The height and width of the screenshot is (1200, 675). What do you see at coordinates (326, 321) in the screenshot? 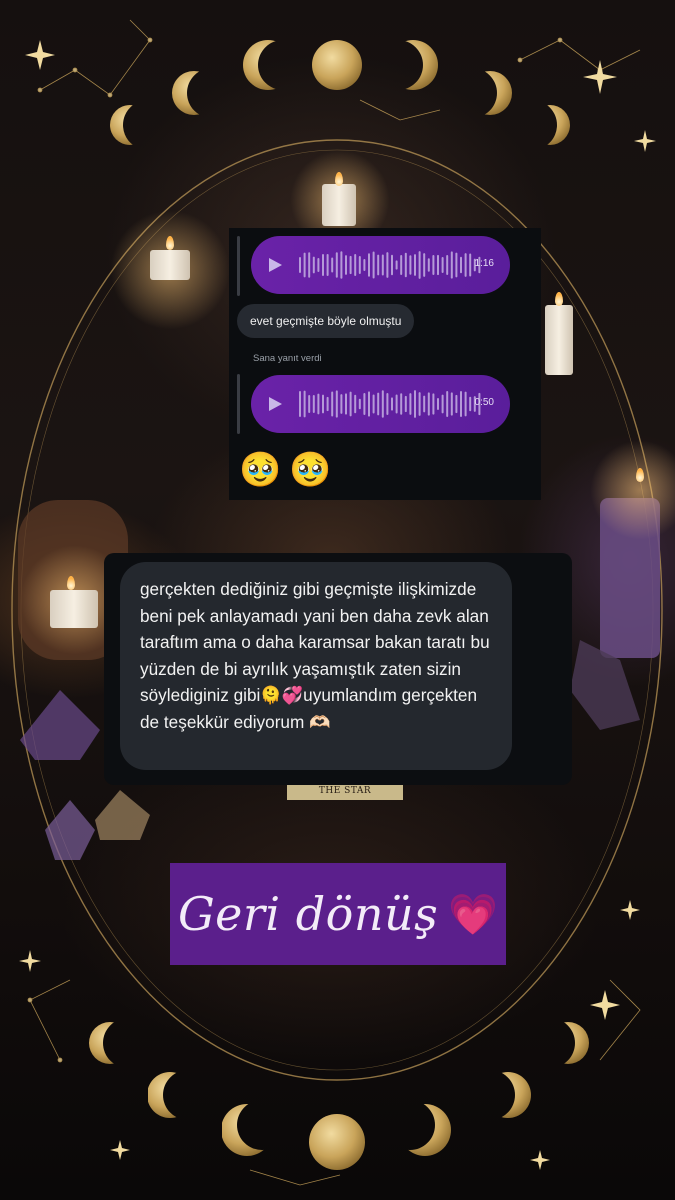
I see `reply-text-bubble: evet geçmişte böyle olmuştu` at bounding box center [326, 321].